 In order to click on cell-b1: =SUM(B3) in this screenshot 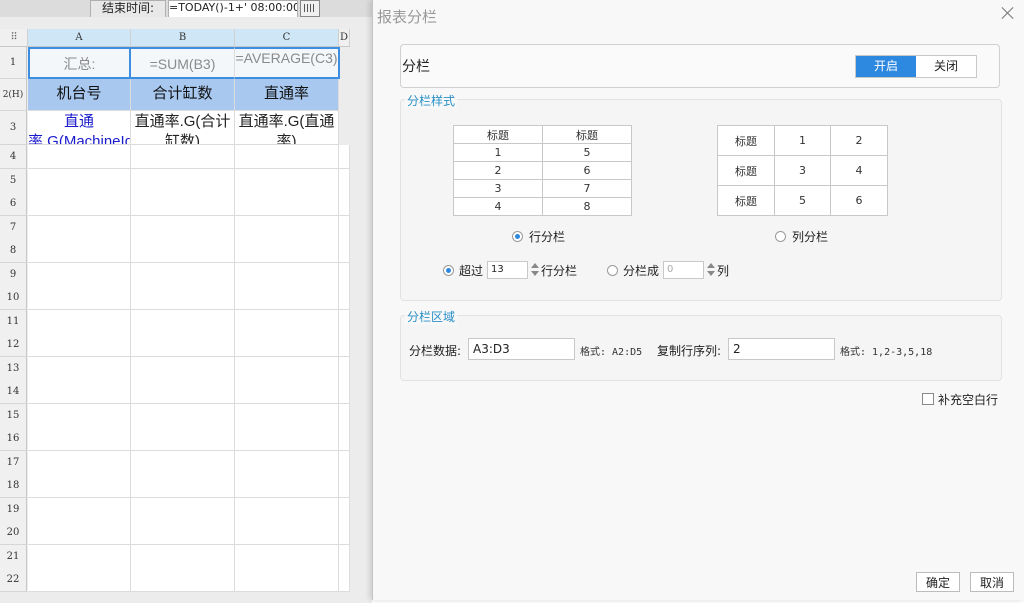, I will do `click(183, 63)`.